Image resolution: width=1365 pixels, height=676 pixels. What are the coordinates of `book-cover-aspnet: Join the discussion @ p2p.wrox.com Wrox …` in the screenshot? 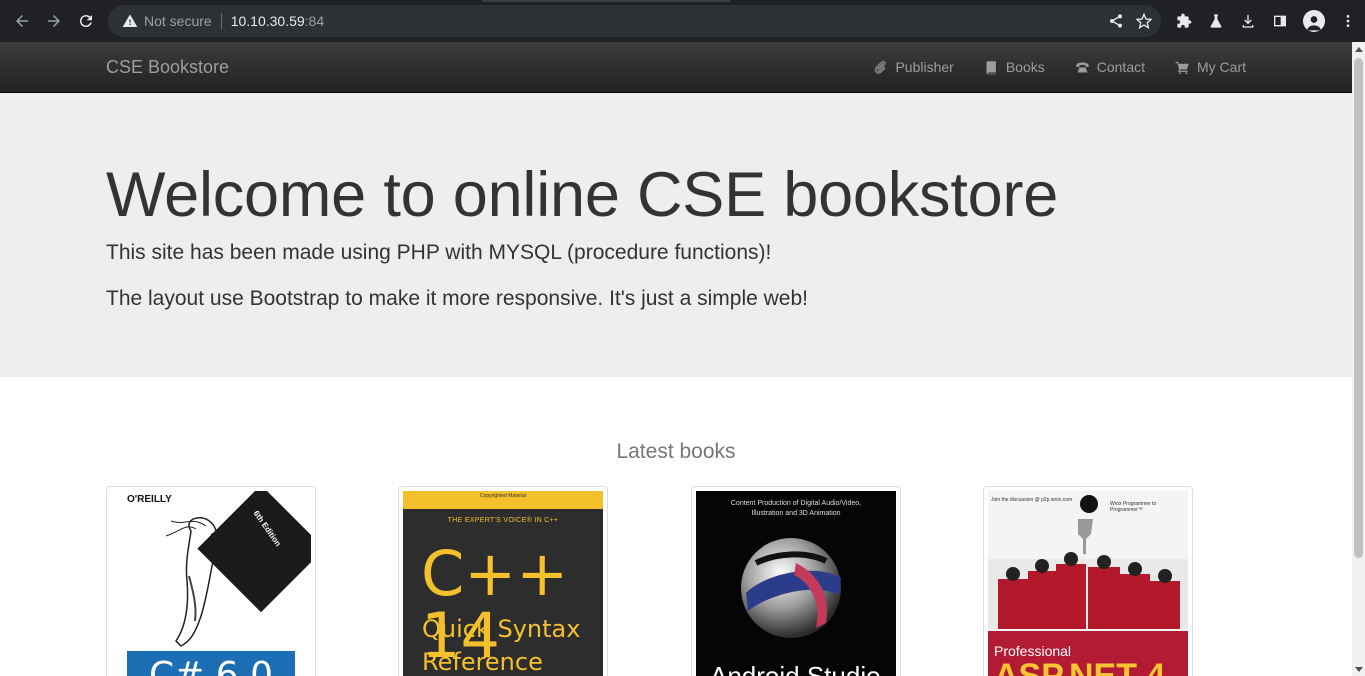 It's located at (1088, 583).